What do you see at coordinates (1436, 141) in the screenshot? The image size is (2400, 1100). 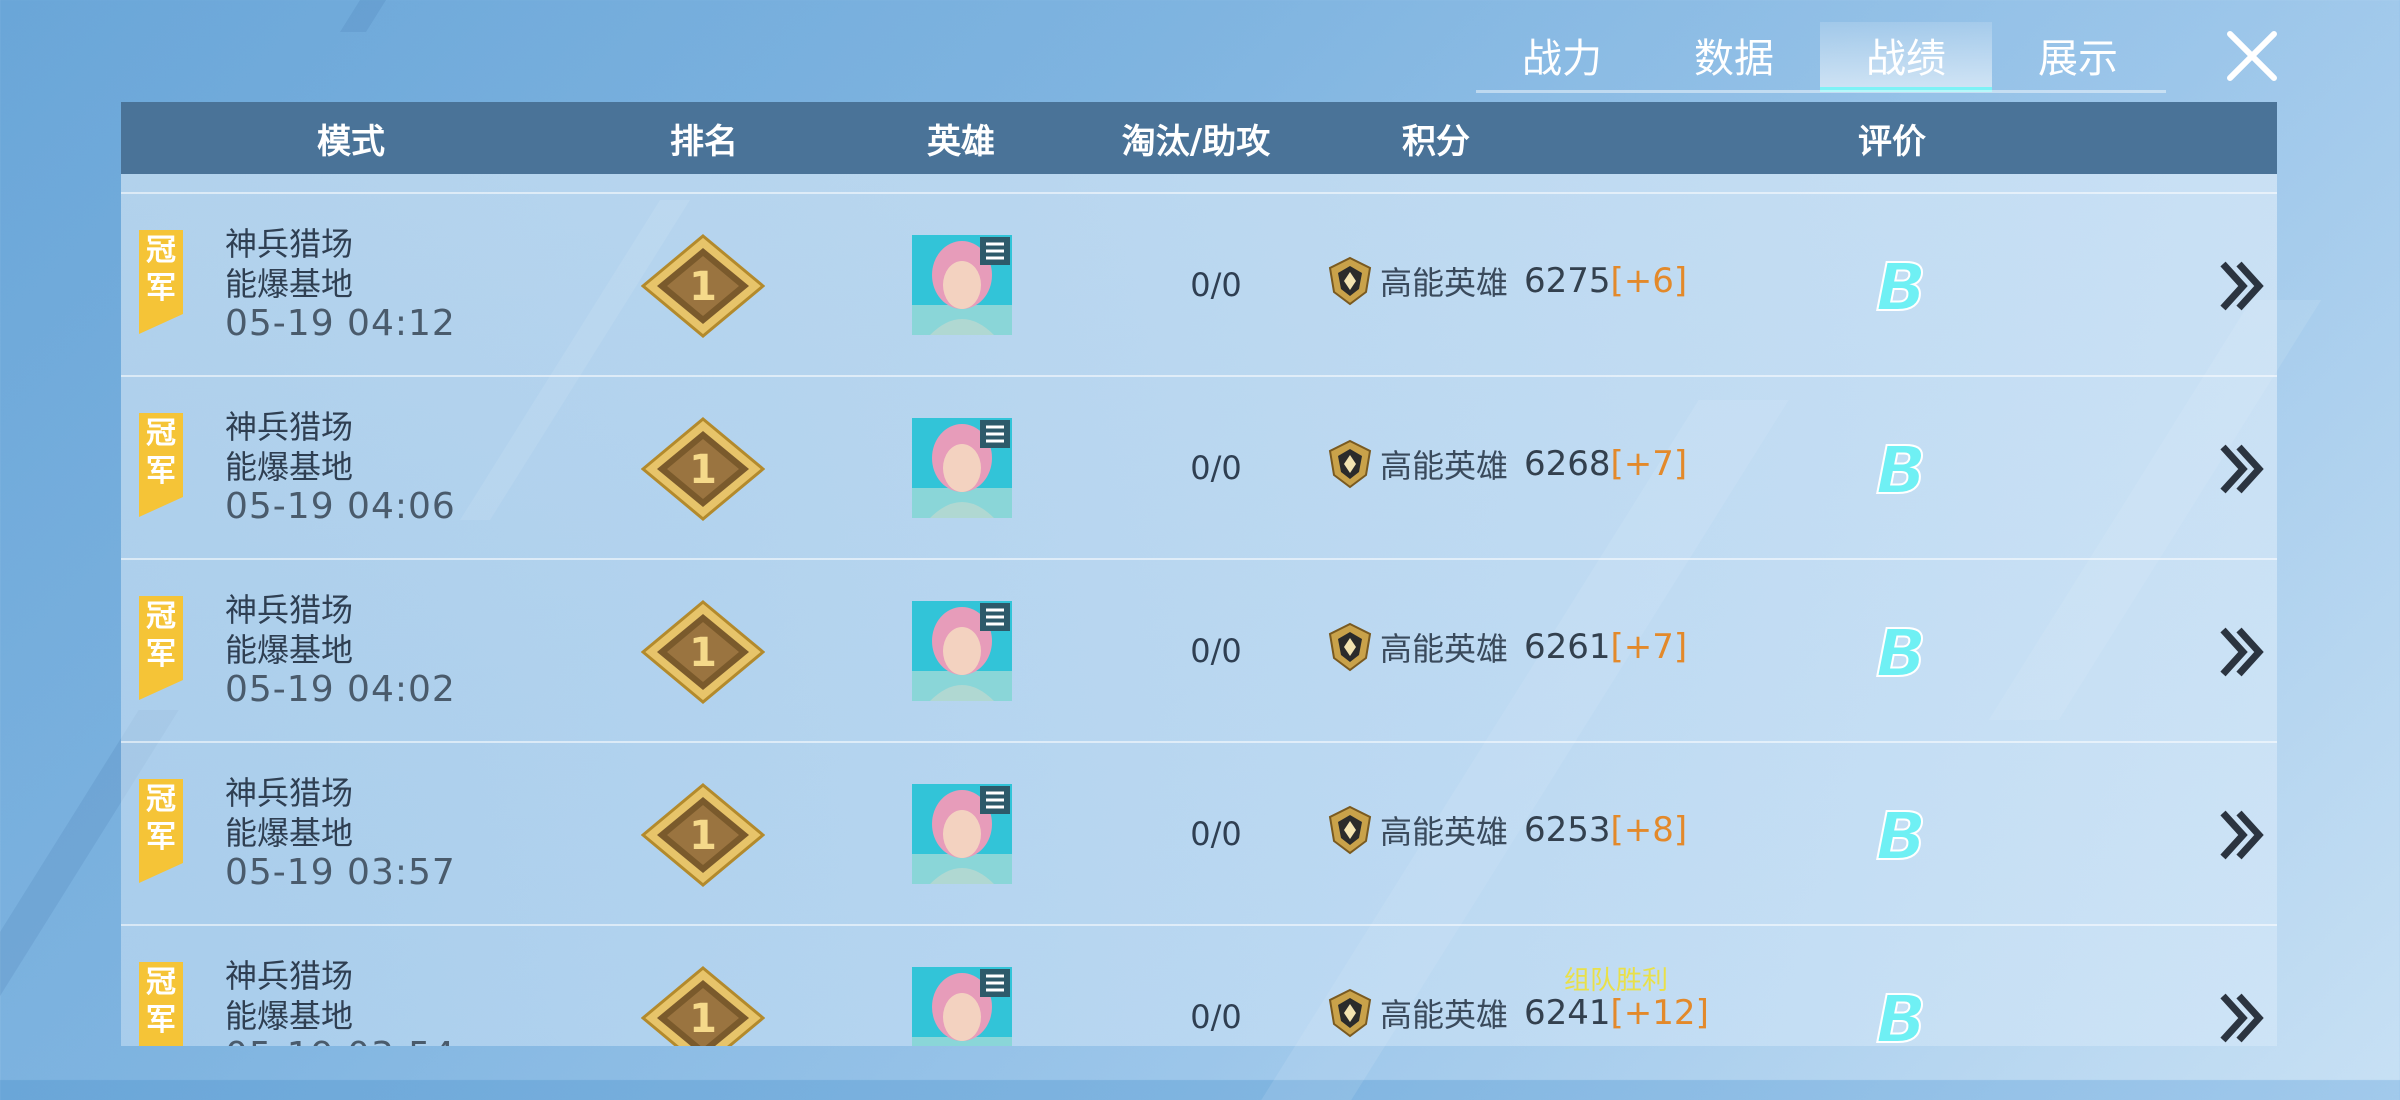 I see `header-score: 积分` at bounding box center [1436, 141].